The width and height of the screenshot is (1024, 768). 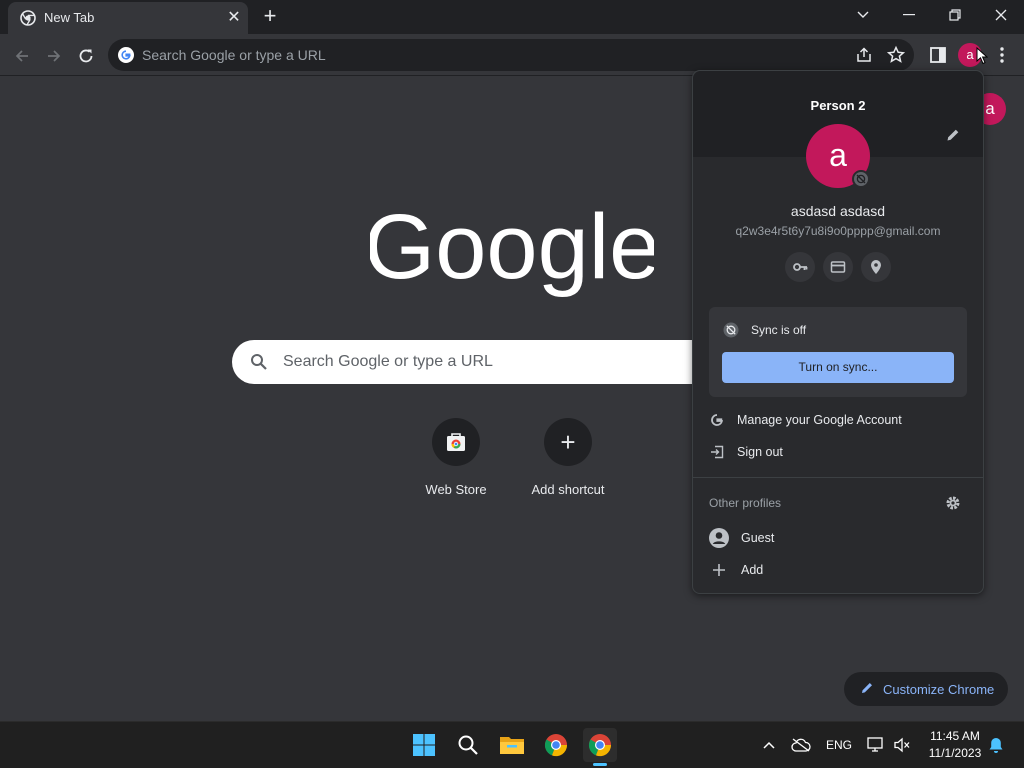 I want to click on tab-new-tab: New Tab ✕, so click(x=128, y=18).